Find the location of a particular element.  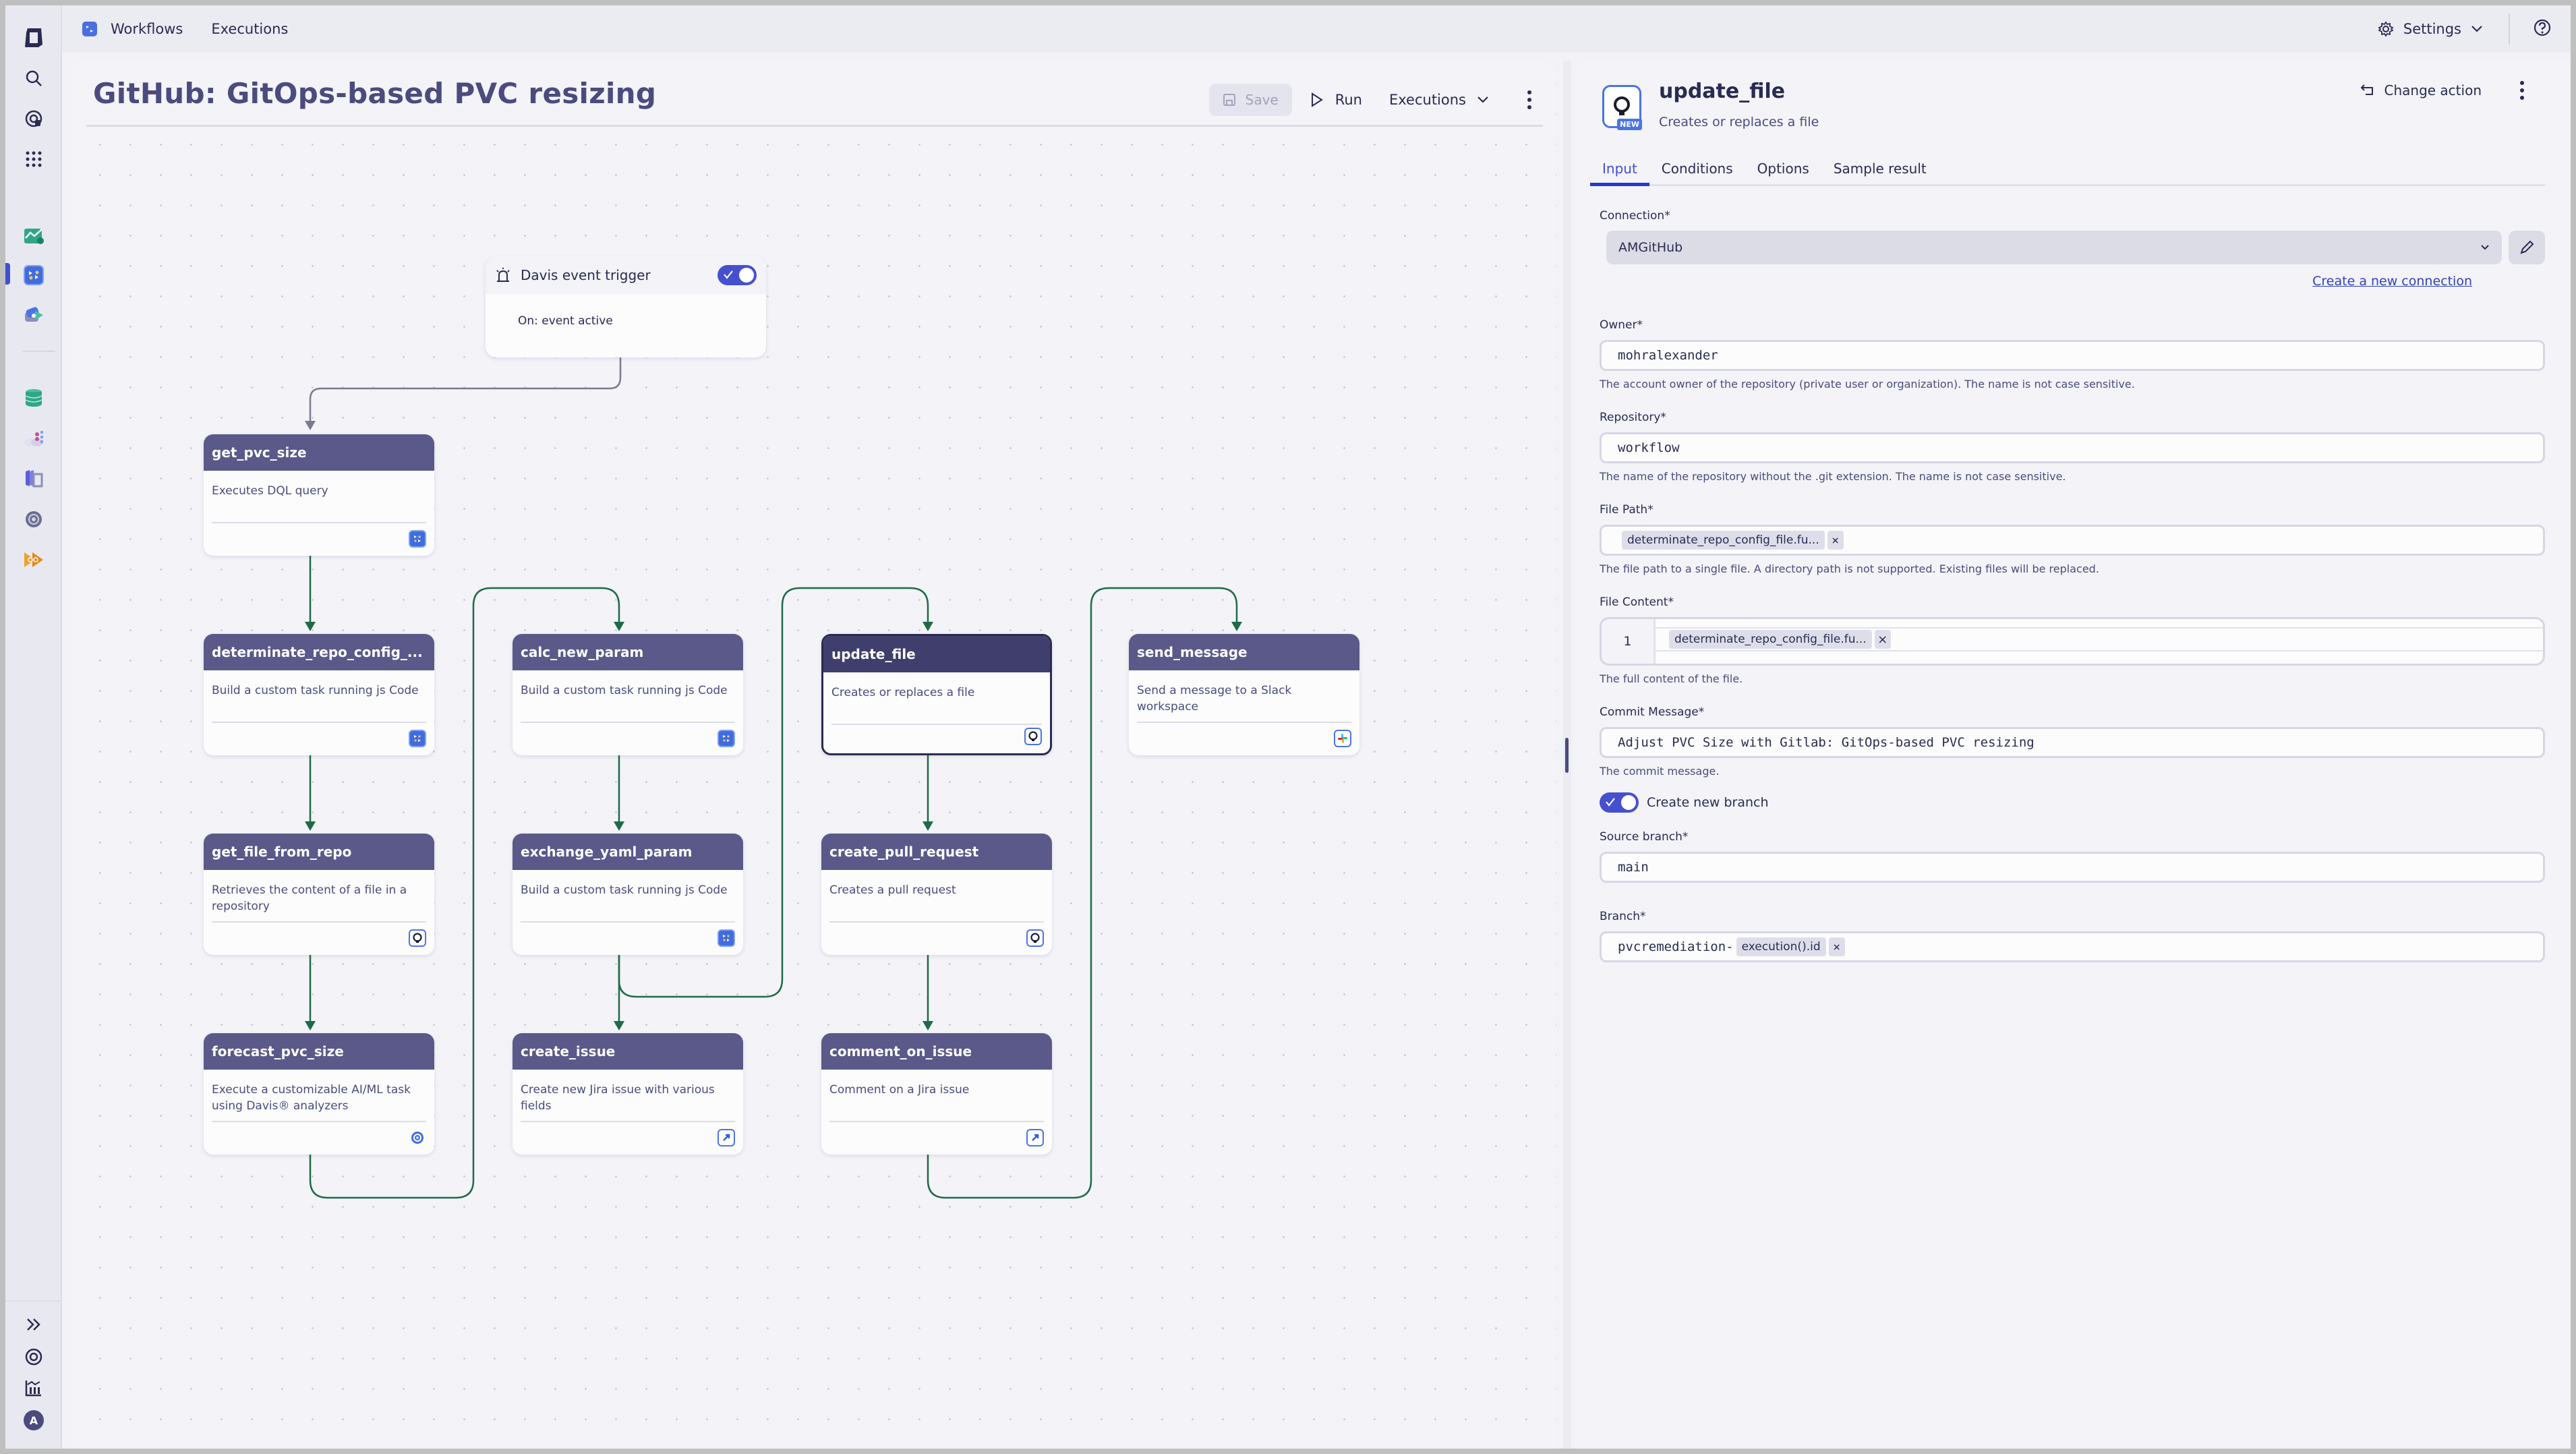

task-node: comment_on_issue Comment on a Jira issue is located at coordinates (936, 1094).